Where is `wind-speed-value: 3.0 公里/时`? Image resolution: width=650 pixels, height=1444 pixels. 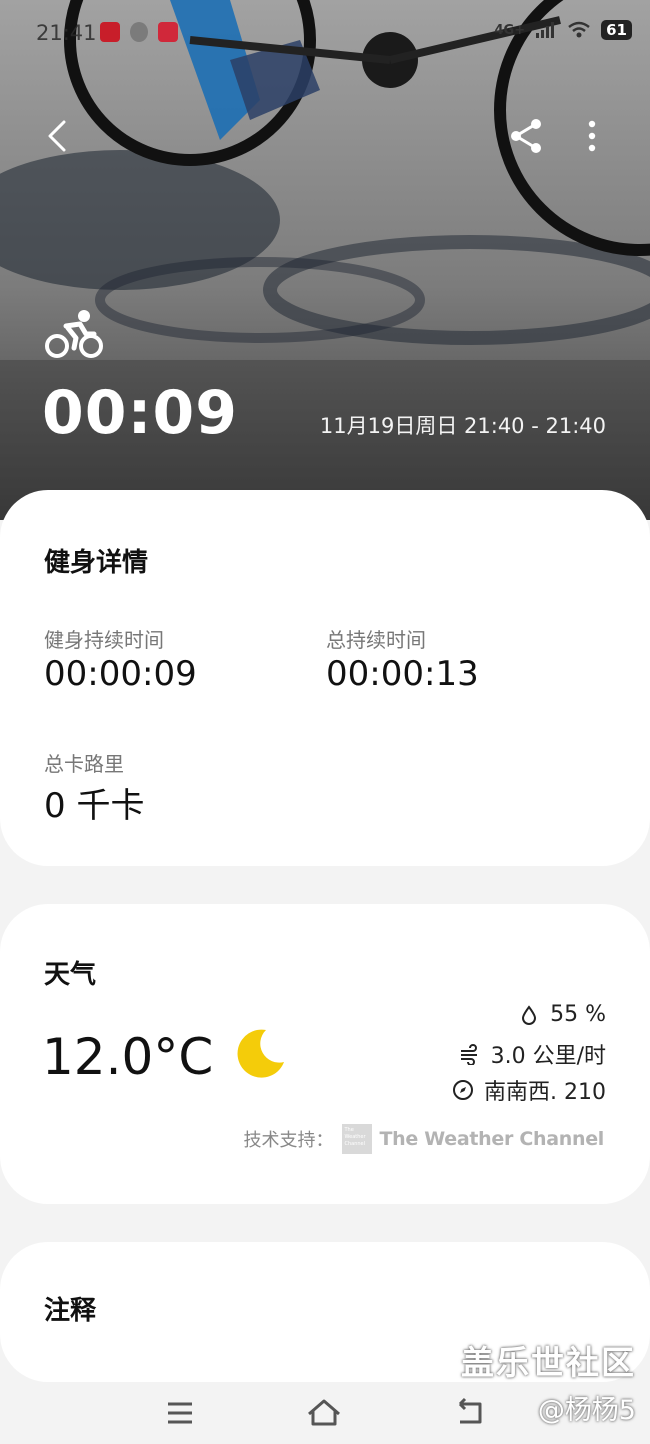
wind-speed-value: 3.0 公里/时 is located at coordinates (548, 1056).